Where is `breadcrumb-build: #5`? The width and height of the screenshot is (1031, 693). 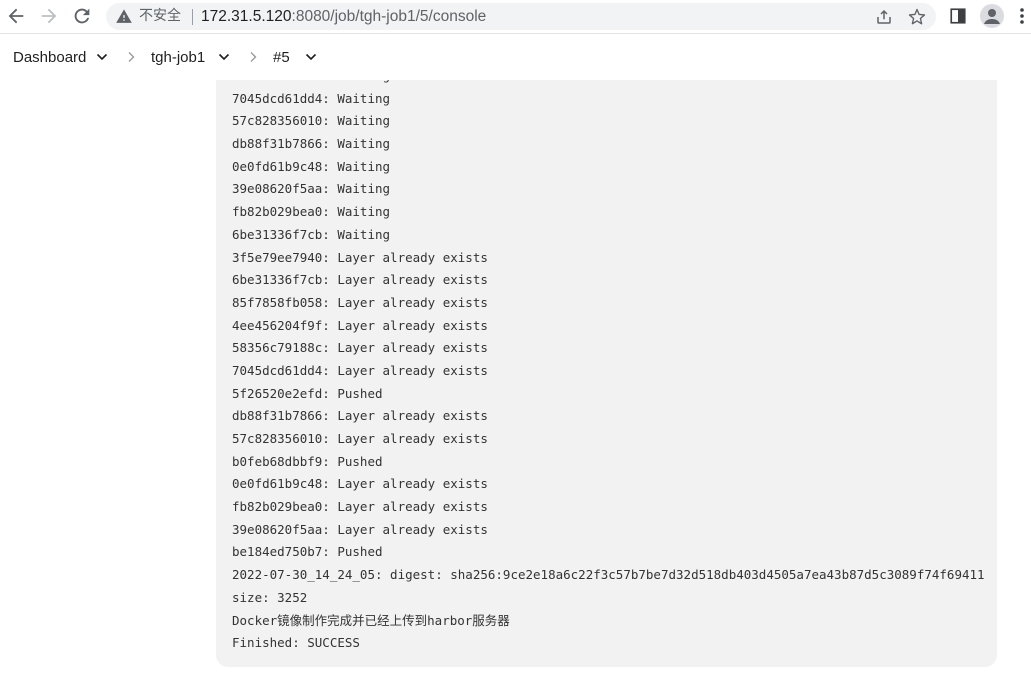
breadcrumb-build: #5 is located at coordinates (281, 58).